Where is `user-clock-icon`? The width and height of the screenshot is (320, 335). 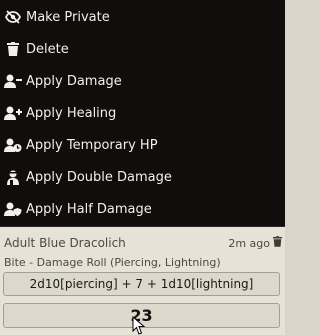
user-clock-icon is located at coordinates (13, 145).